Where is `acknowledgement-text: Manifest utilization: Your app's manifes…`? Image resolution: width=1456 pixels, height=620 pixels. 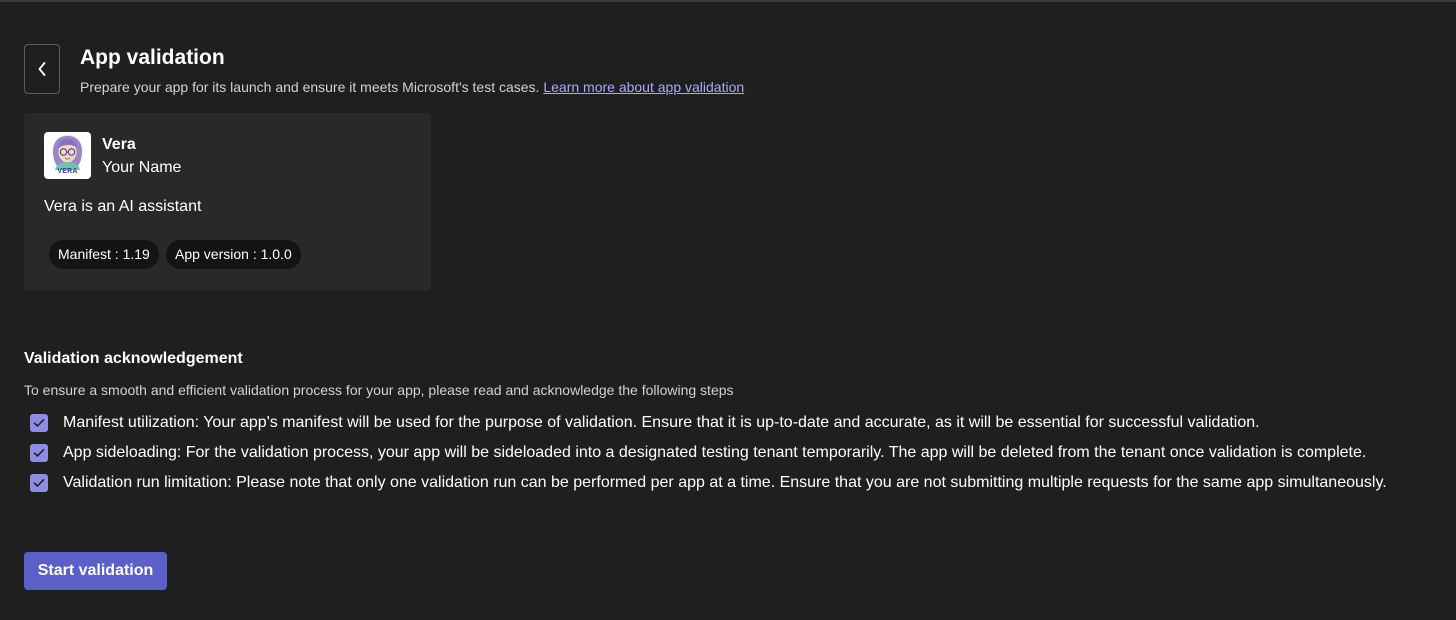 acknowledgement-text: Manifest utilization: Your app's manifes… is located at coordinates (661, 422).